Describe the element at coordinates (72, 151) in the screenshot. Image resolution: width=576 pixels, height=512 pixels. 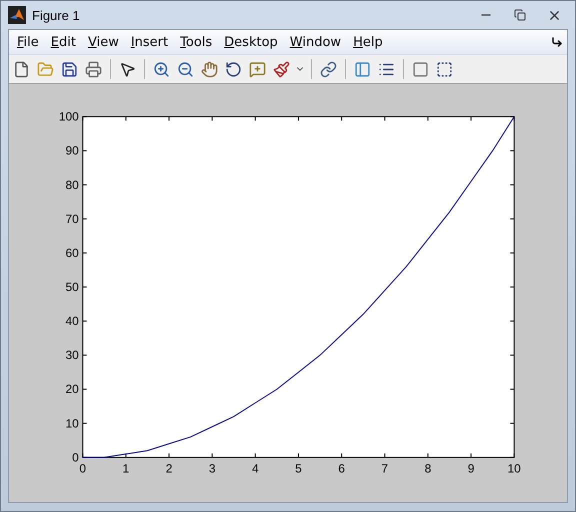
I see `y-tick-label: 90` at that location.